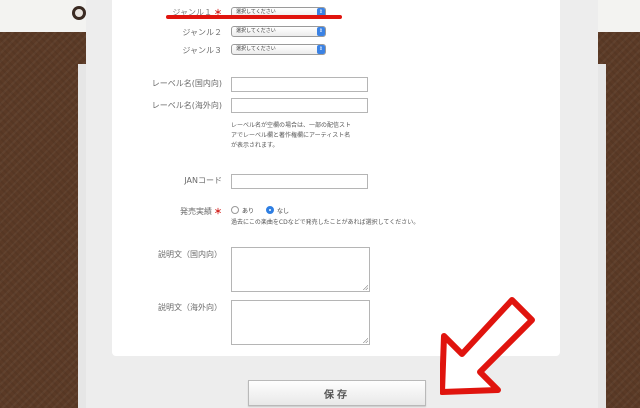 This screenshot has height=408, width=640. I want to click on jan-input, so click(299, 181).